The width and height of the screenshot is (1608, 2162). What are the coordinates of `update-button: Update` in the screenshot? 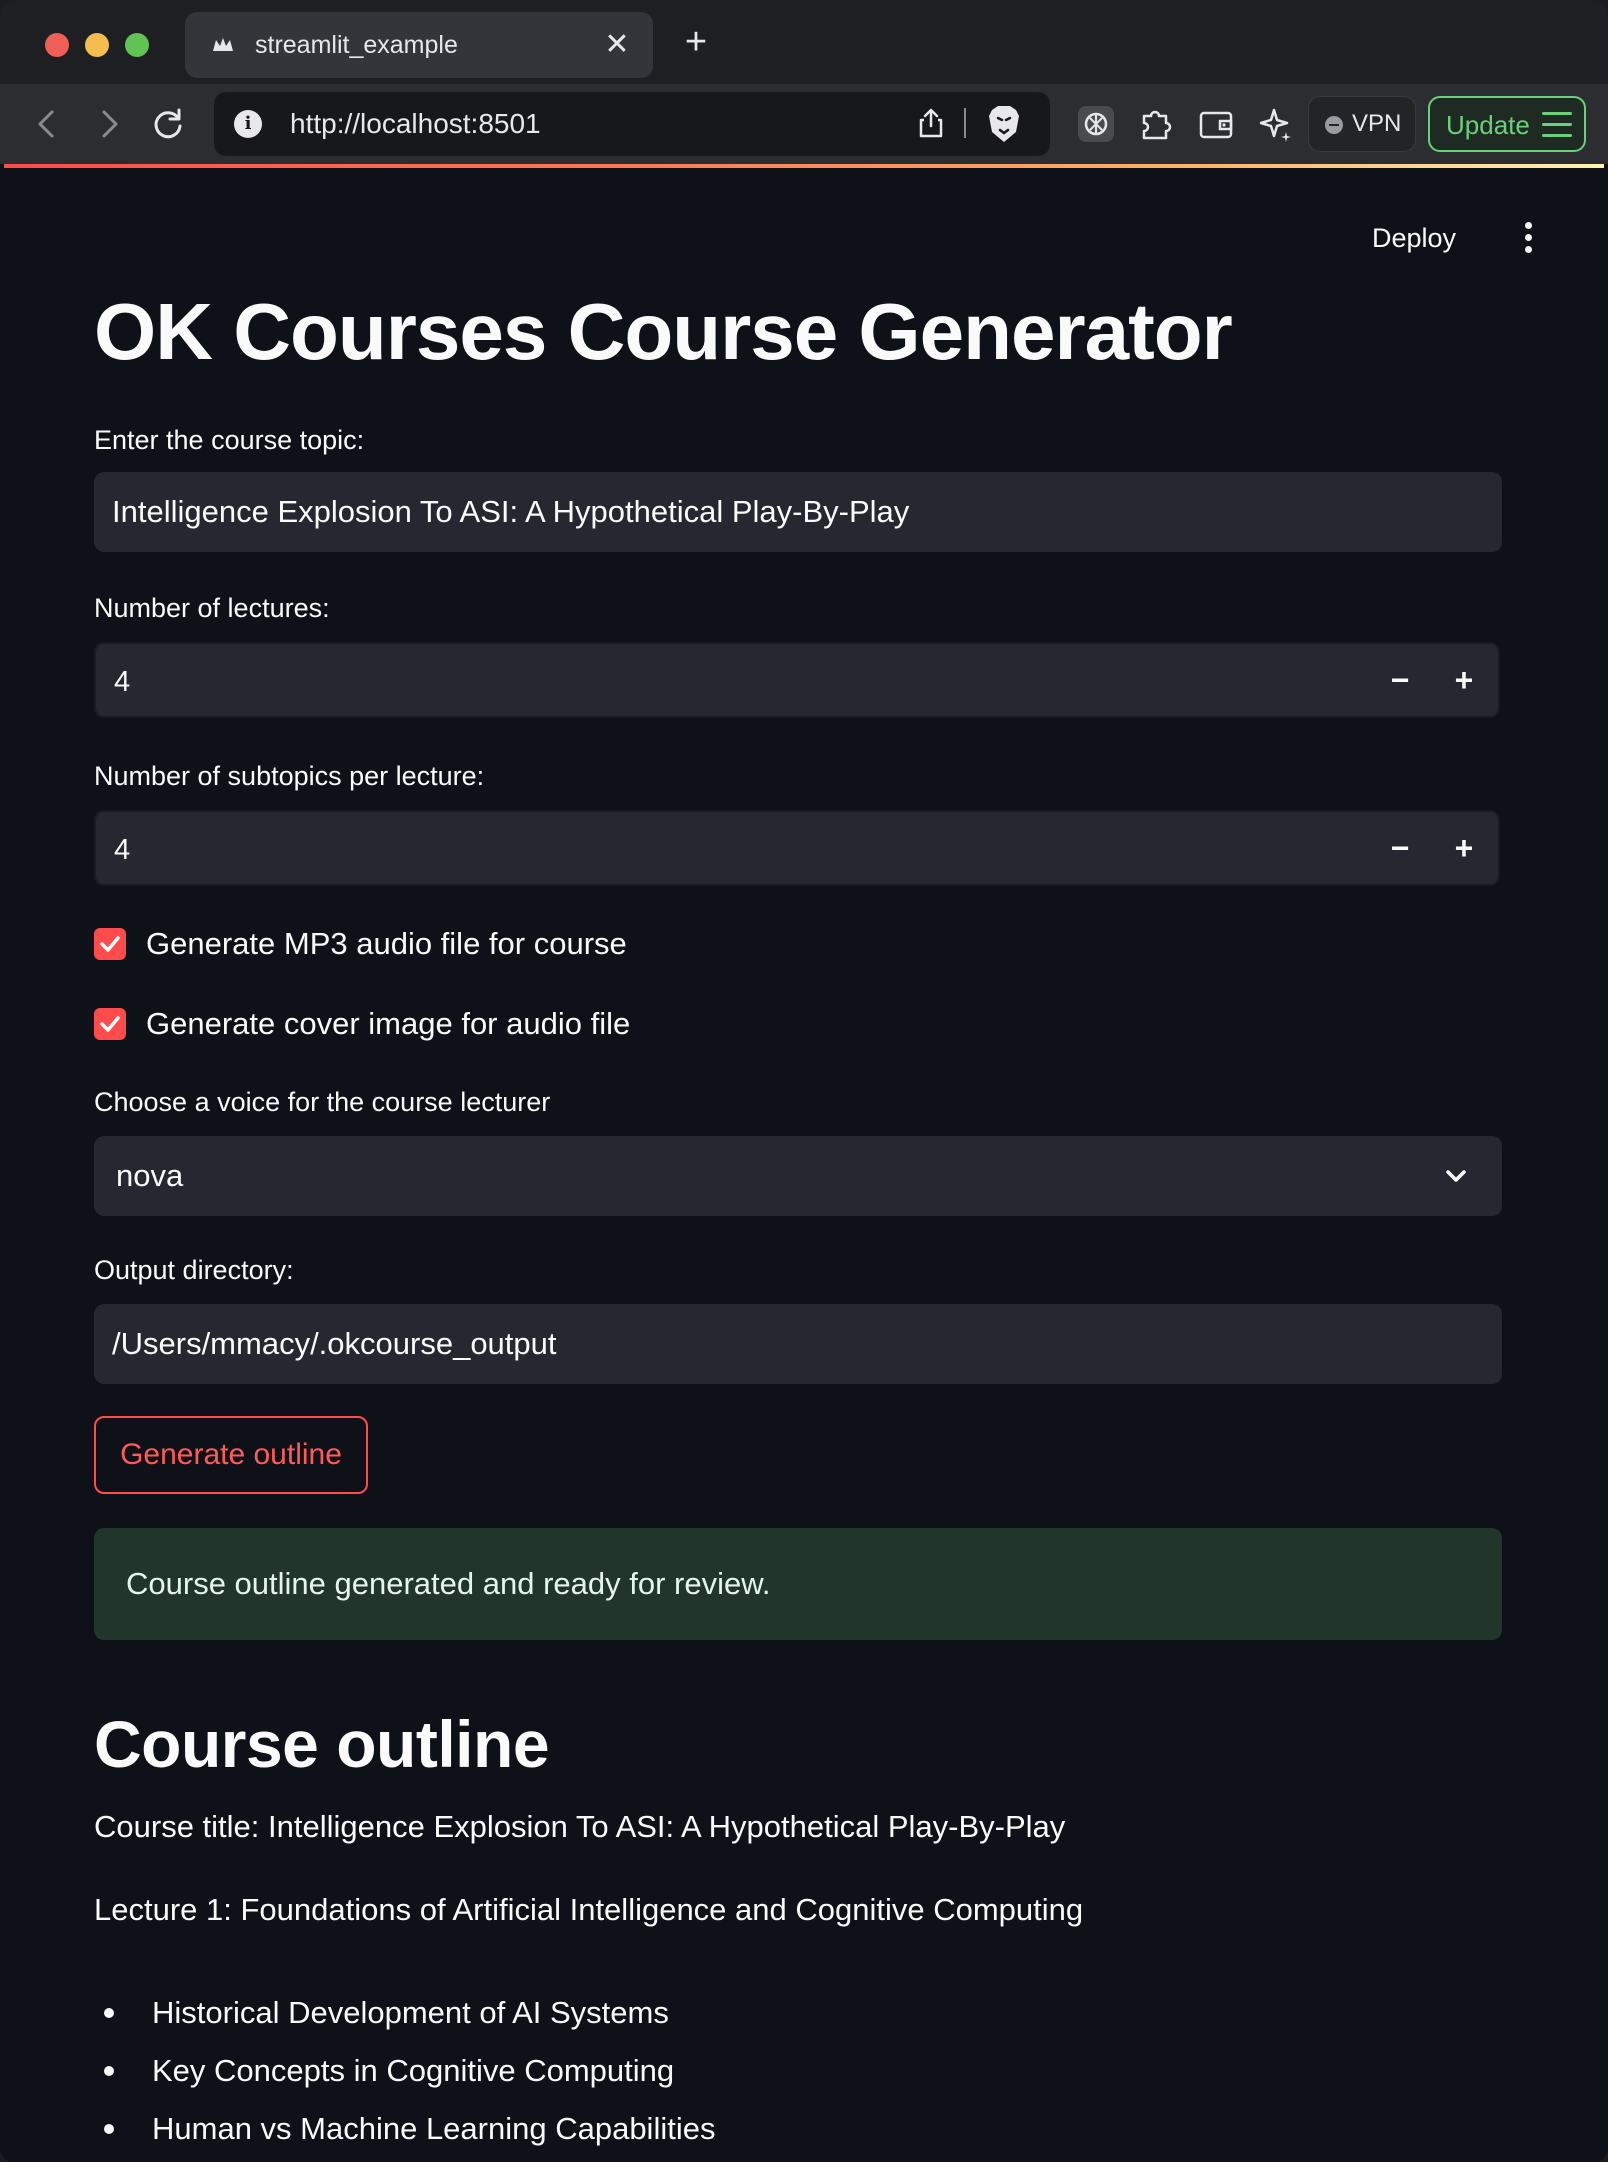 It's located at (1507, 124).